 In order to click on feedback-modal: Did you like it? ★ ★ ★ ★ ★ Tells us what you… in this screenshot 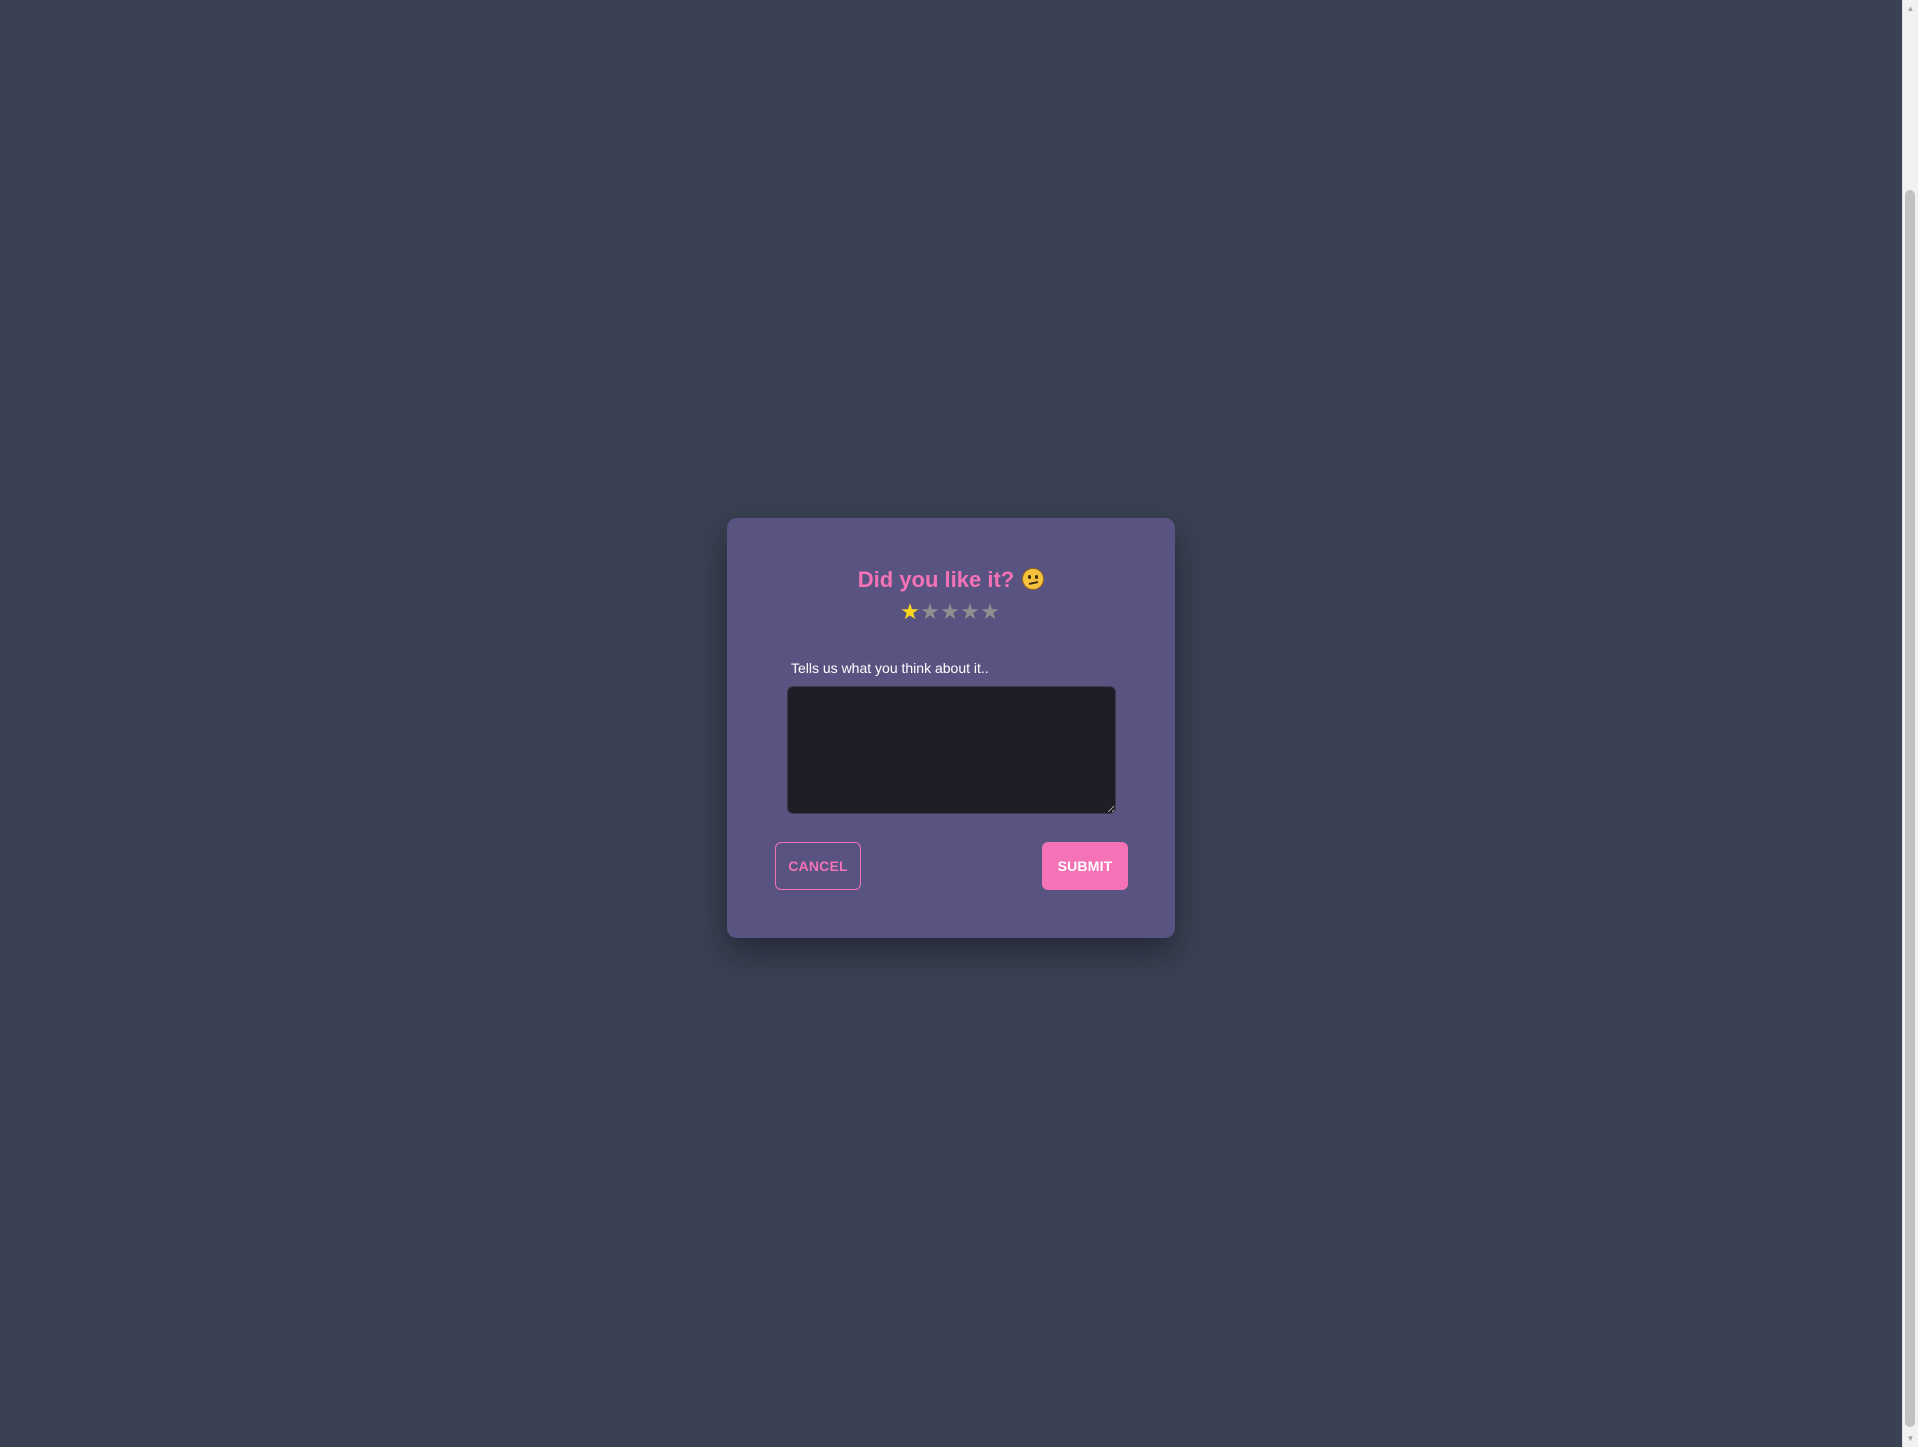, I will do `click(951, 728)`.